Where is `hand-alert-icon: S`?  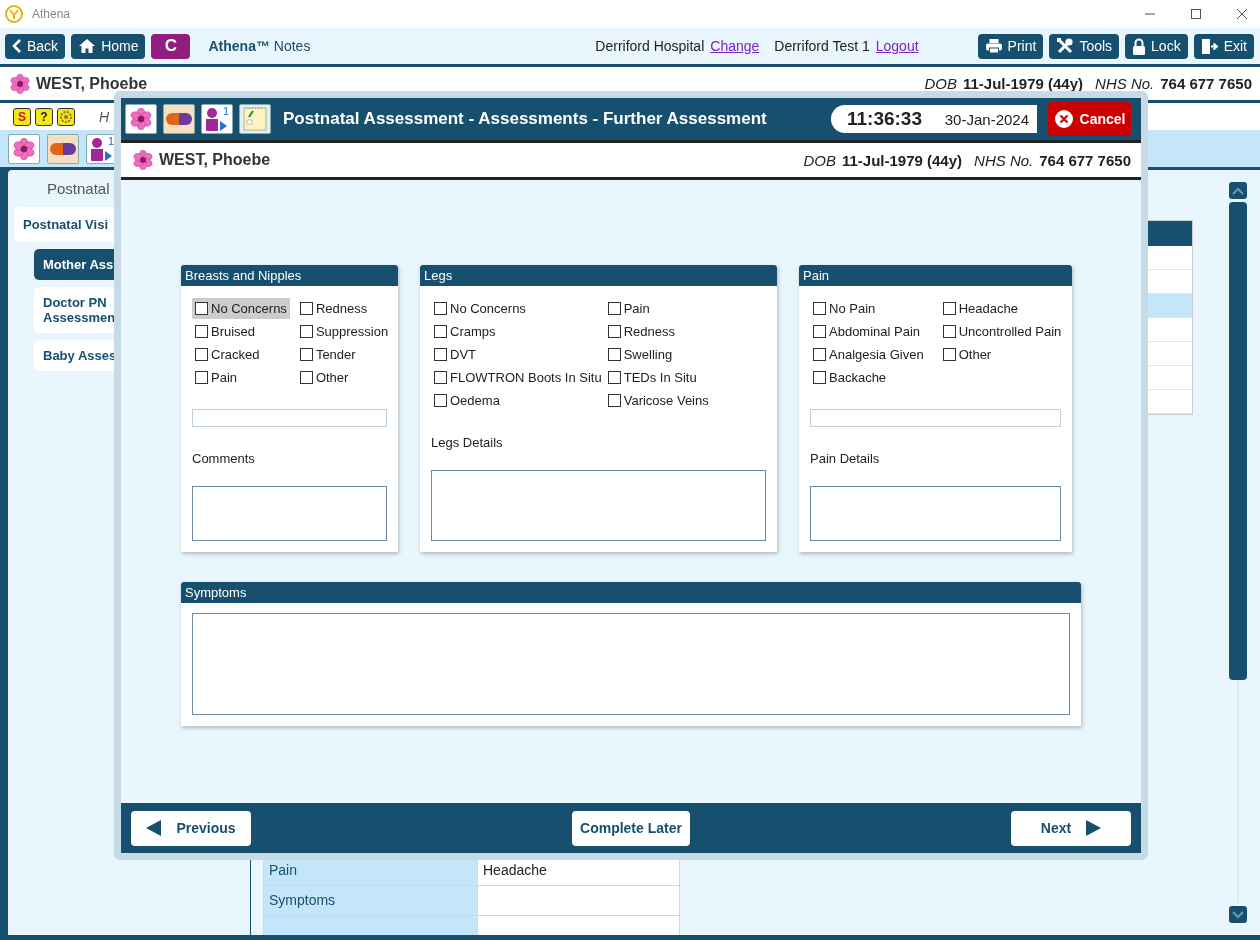 hand-alert-icon: S is located at coordinates (22, 116).